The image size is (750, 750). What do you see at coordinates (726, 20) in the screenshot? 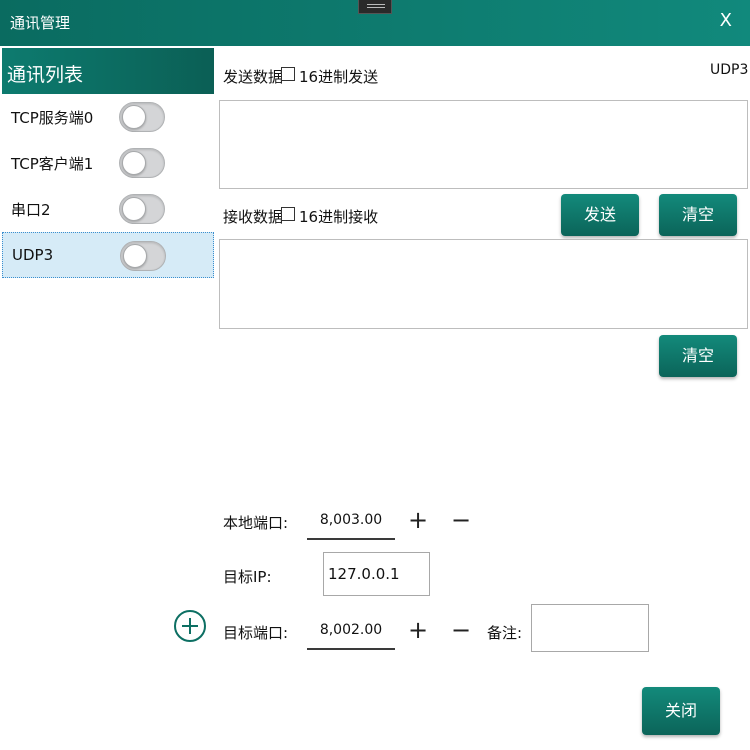
I see `close-icon: X` at bounding box center [726, 20].